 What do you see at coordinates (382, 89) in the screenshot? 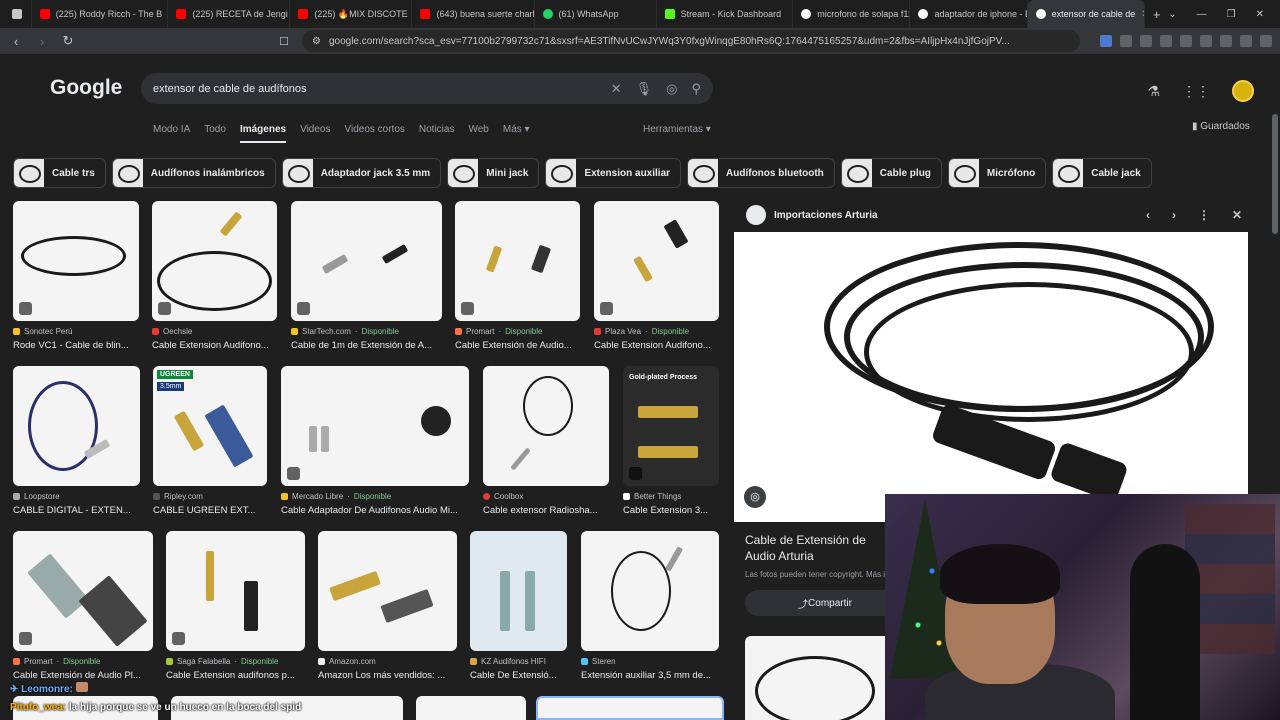
I see `search-input: extensor de cable de audífonos` at bounding box center [382, 89].